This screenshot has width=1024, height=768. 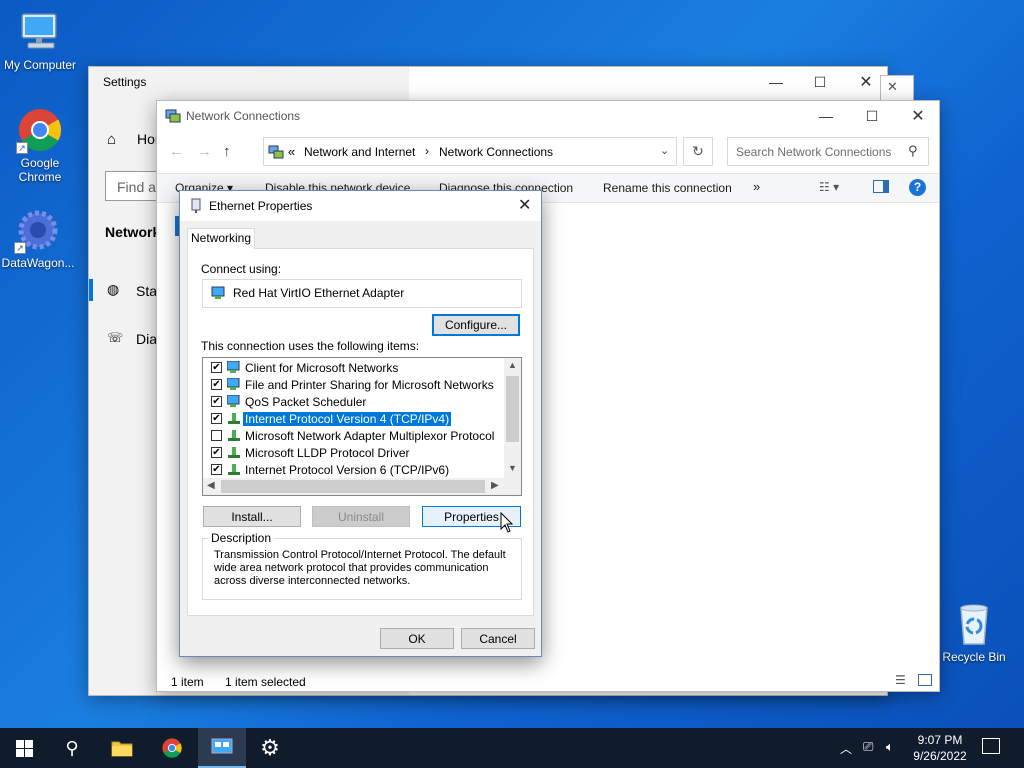 I want to click on uninstall-button: Uninstall, so click(x=361, y=516).